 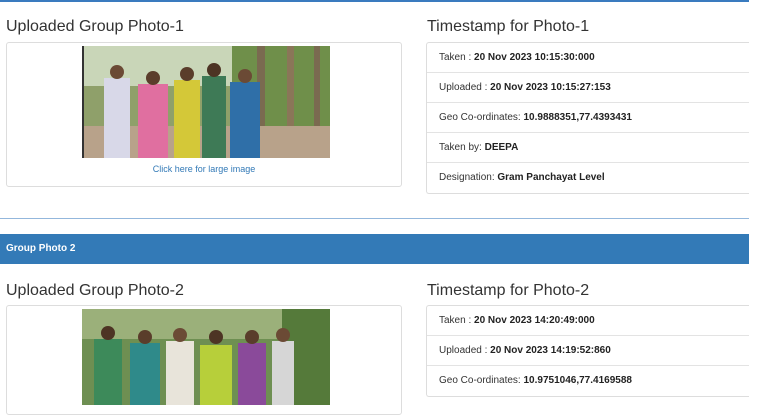 I want to click on photo2-title: Uploaded Group Photo-2, so click(x=95, y=290).